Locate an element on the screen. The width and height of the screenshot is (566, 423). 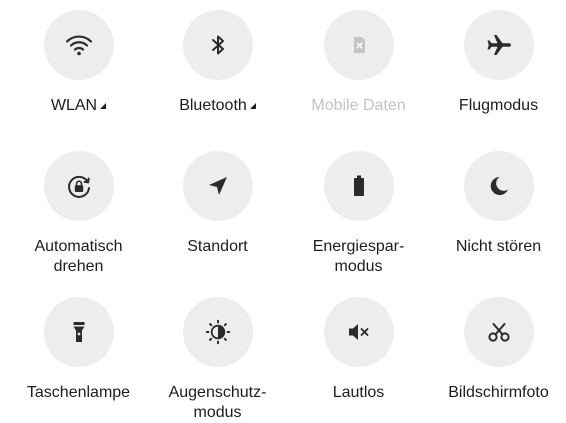
airplane-toggle is located at coordinates (498, 45).